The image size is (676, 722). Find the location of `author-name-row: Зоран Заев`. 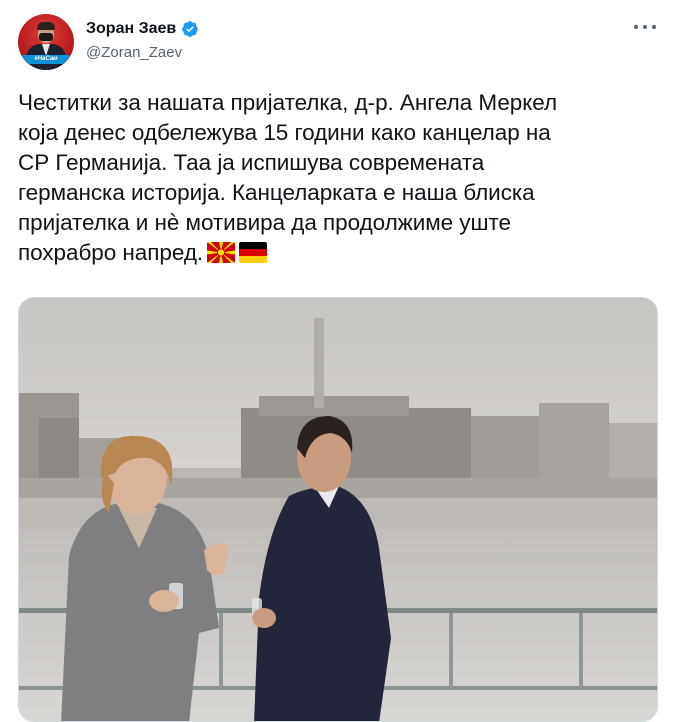

author-name-row: Зоран Заев is located at coordinates (142, 29).